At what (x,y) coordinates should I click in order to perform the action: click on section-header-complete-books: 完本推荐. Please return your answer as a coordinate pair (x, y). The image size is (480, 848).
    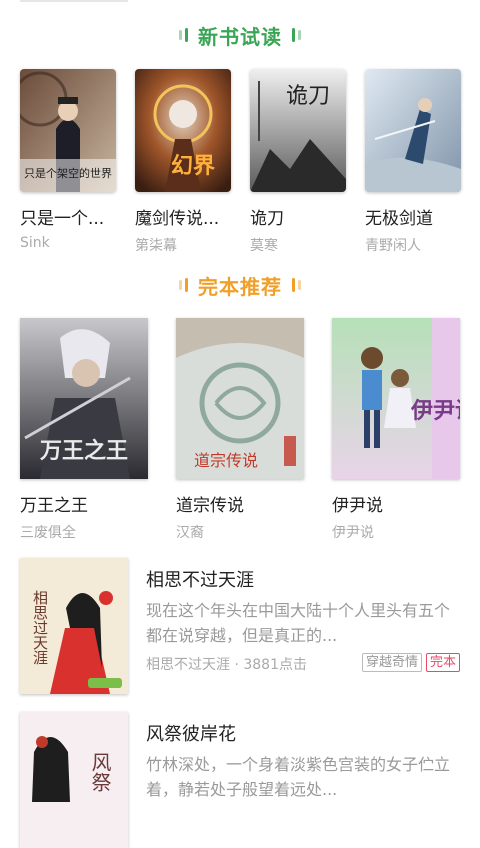
    Looking at the image, I should click on (240, 285).